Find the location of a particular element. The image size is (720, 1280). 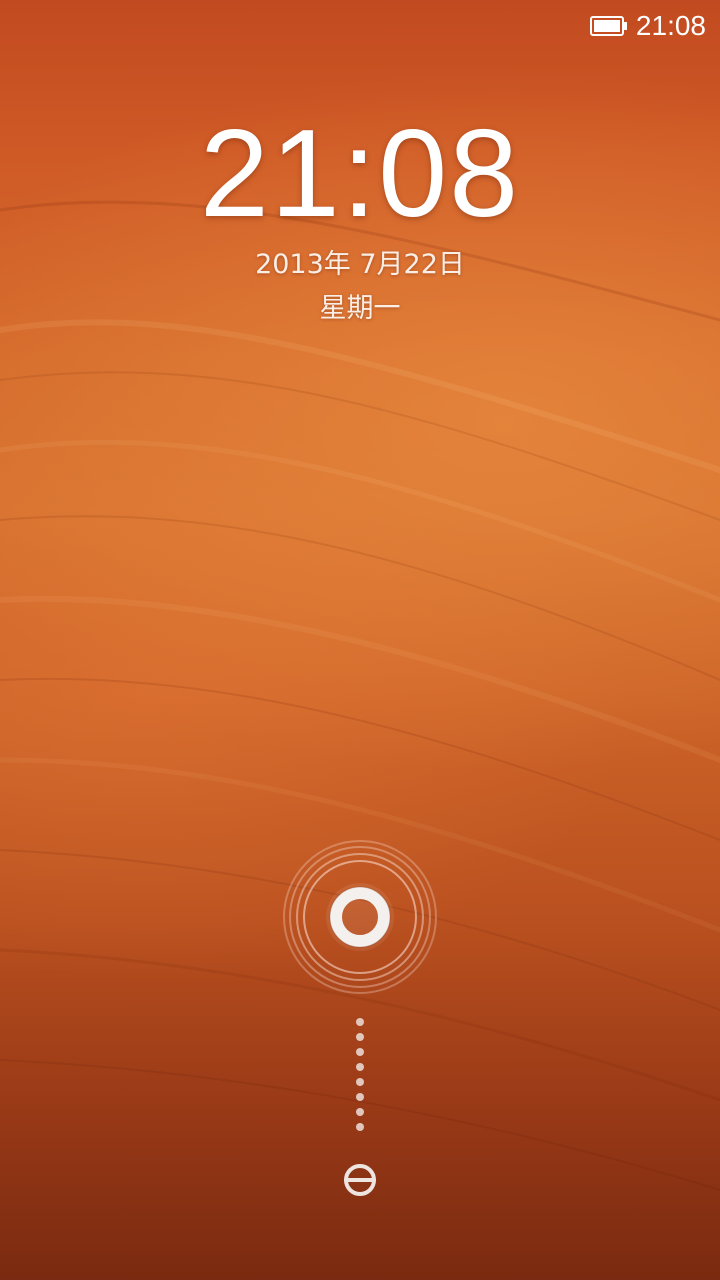

status-bar: 21:08 is located at coordinates (654, 26).